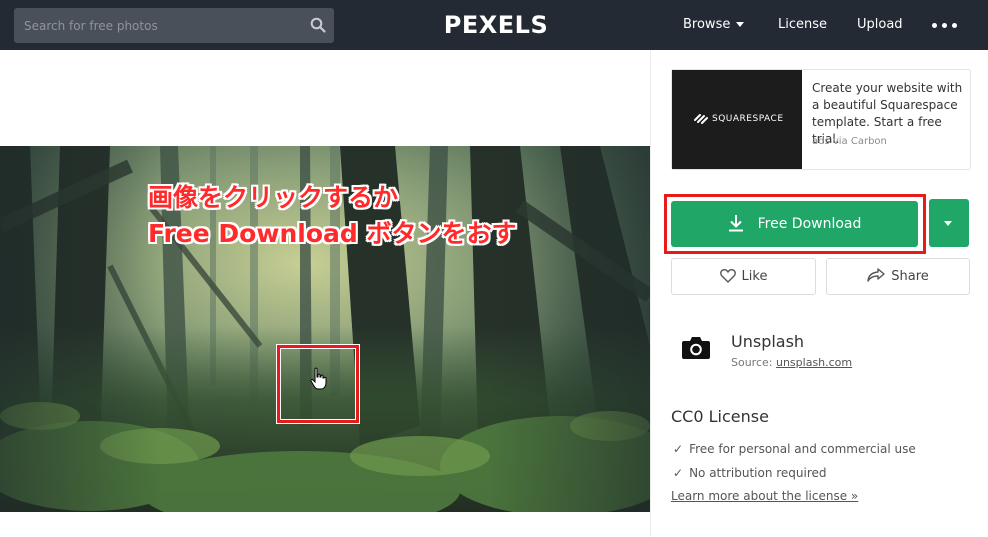 The width and height of the screenshot is (988, 537). I want to click on squarespace-logo-icon, so click(701, 119).